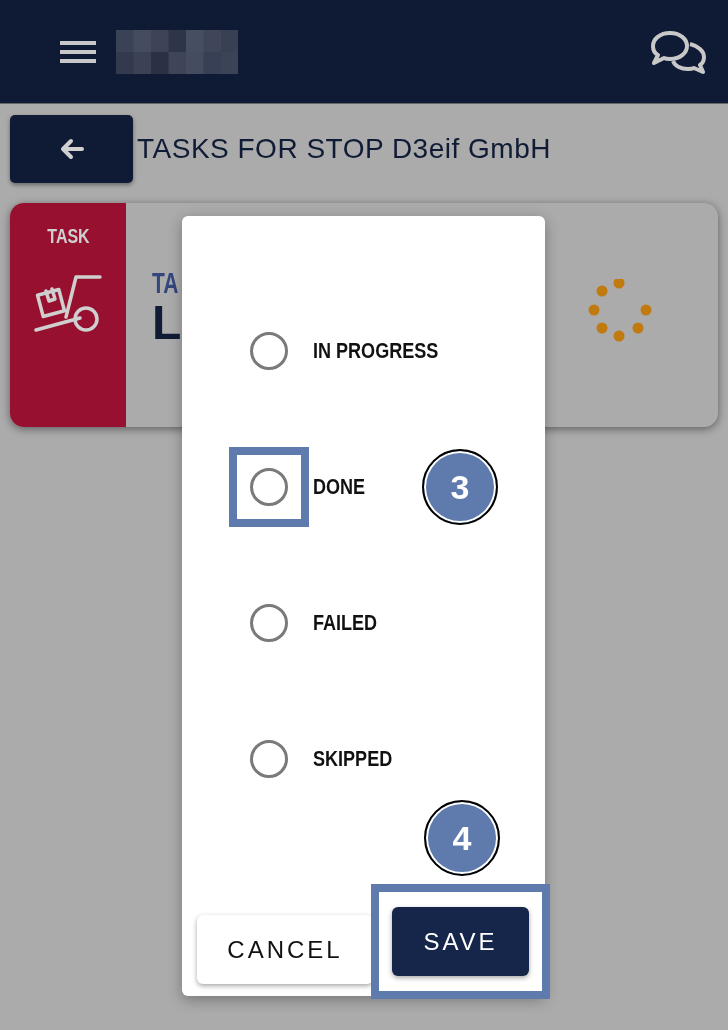 Image resolution: width=728 pixels, height=1030 pixels. I want to click on task-subtitle: TA, so click(165, 283).